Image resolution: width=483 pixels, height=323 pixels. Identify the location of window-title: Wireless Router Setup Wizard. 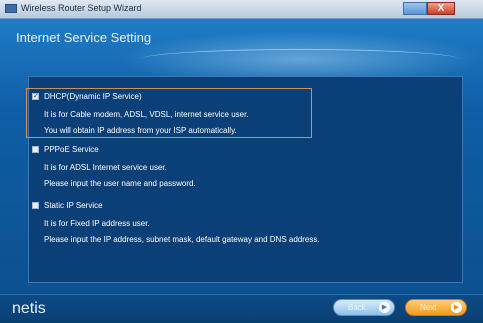
(81, 8).